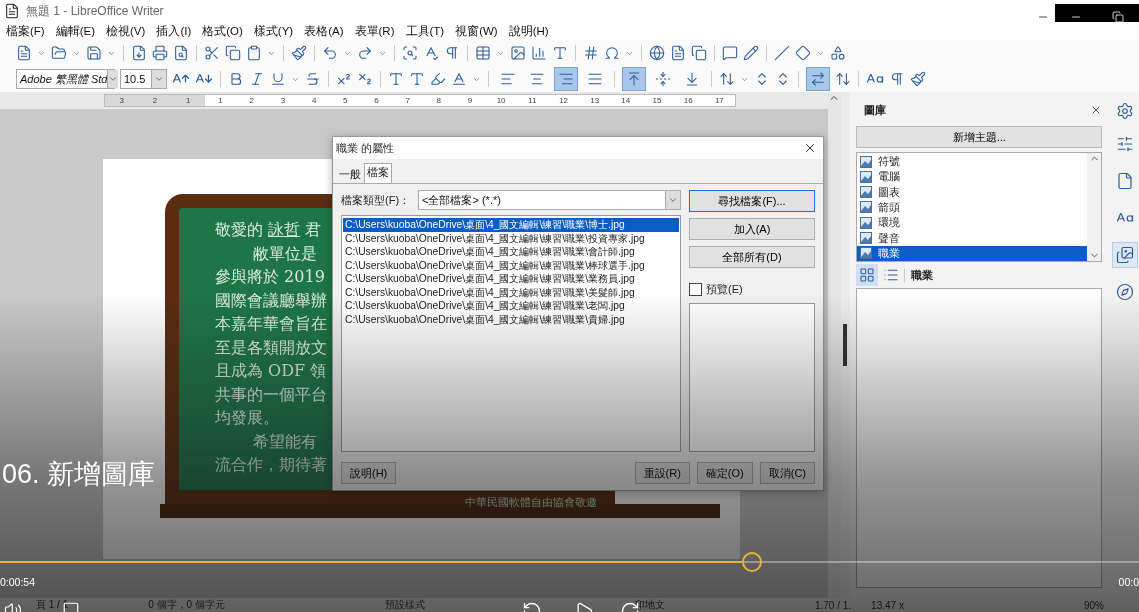 This screenshot has width=1139, height=612. What do you see at coordinates (511, 319) in the screenshot?
I see `file-item: C:\Users\kuoba\OneDrive\桌面\4_國文編輯\練習\職業\貴婦.jpg` at bounding box center [511, 319].